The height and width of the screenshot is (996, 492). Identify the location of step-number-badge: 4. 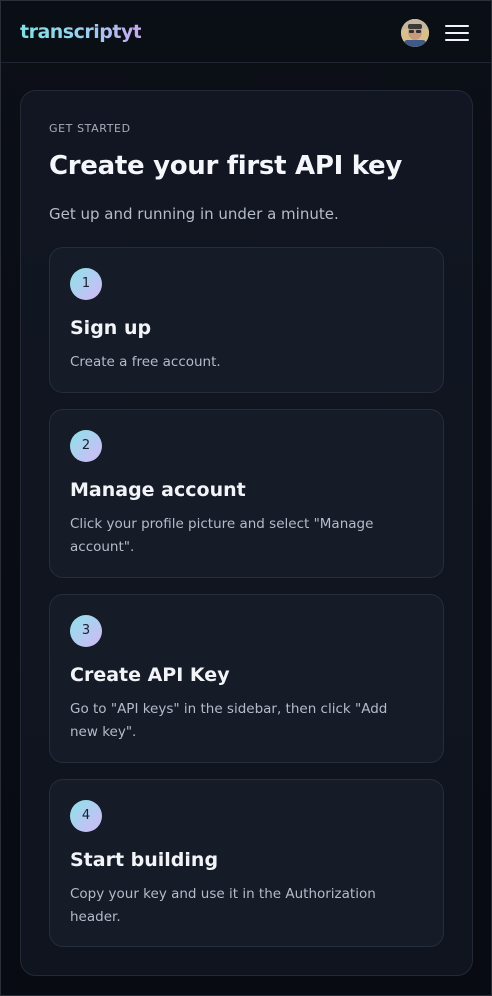
(86, 816).